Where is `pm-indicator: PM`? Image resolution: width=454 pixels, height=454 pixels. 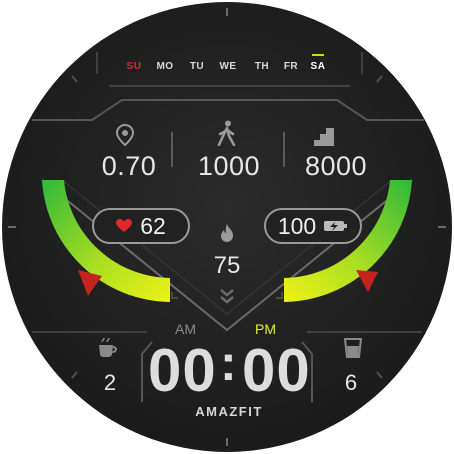 pm-indicator: PM is located at coordinates (265, 329).